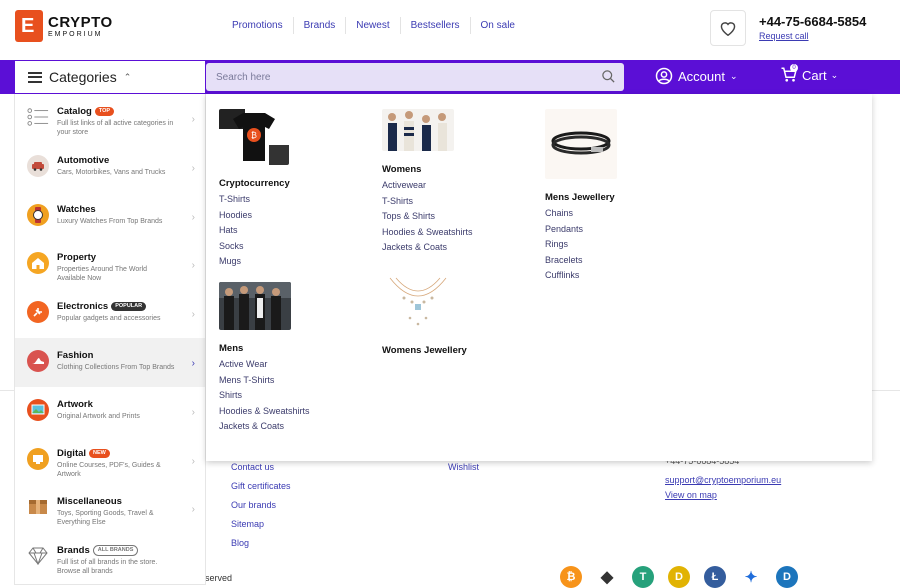 The height and width of the screenshot is (588, 900). I want to click on sidebar-item-watches: Watches Luxury Watches From Top Brands ›, so click(110, 216).